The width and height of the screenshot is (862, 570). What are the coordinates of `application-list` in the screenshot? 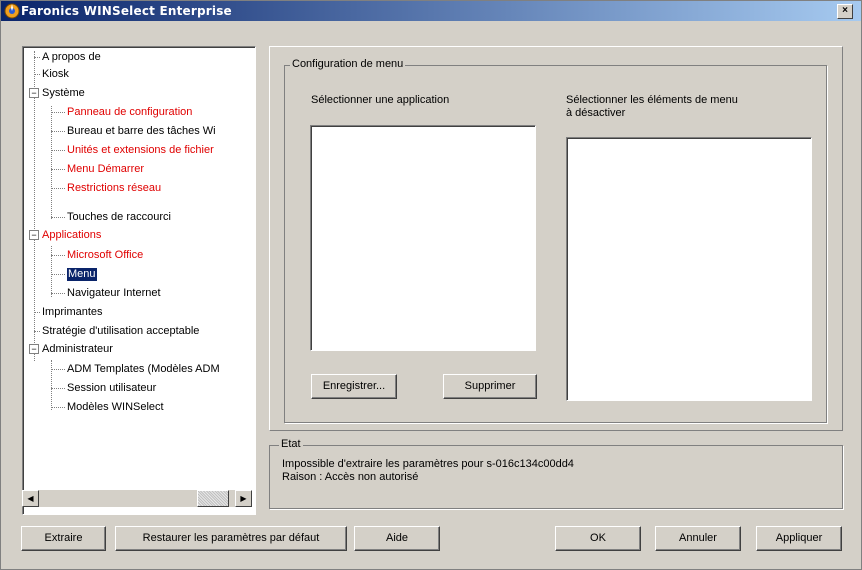 It's located at (423, 238).